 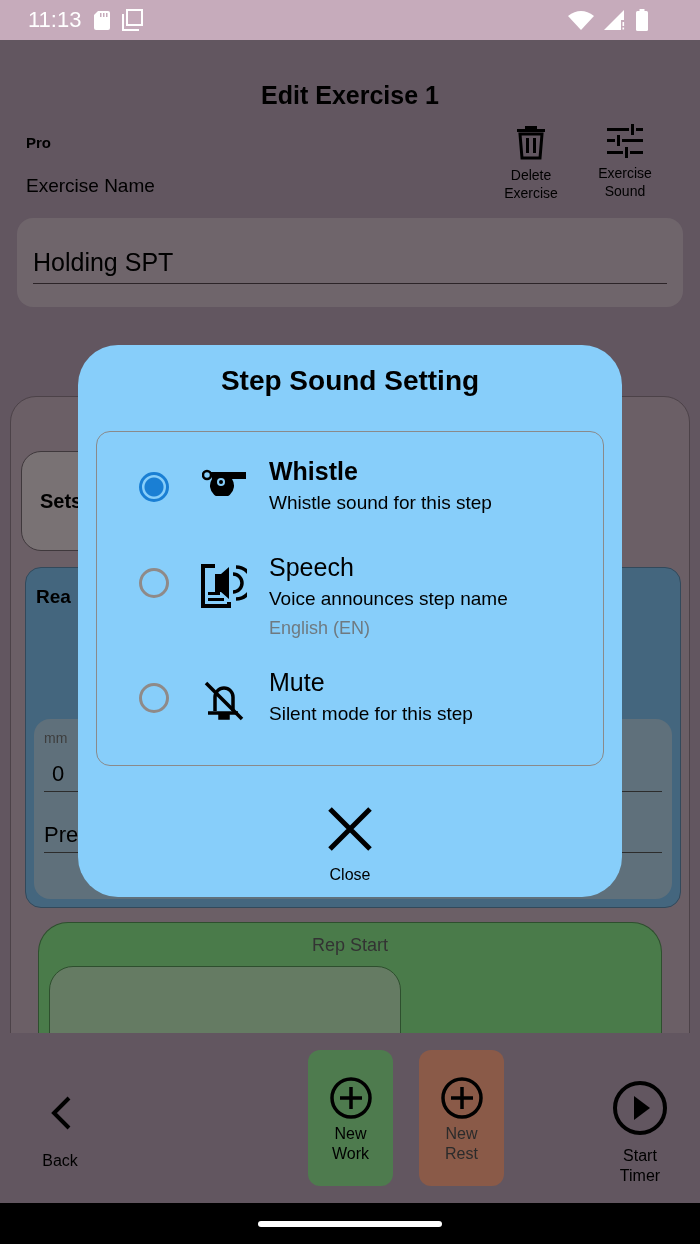 What do you see at coordinates (350, 1223) in the screenshot?
I see `home-handle` at bounding box center [350, 1223].